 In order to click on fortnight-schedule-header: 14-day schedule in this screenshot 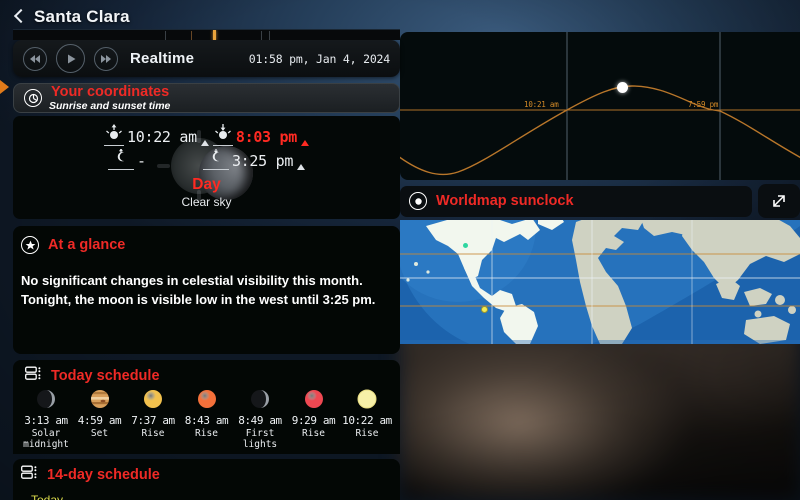, I will do `click(206, 475)`.